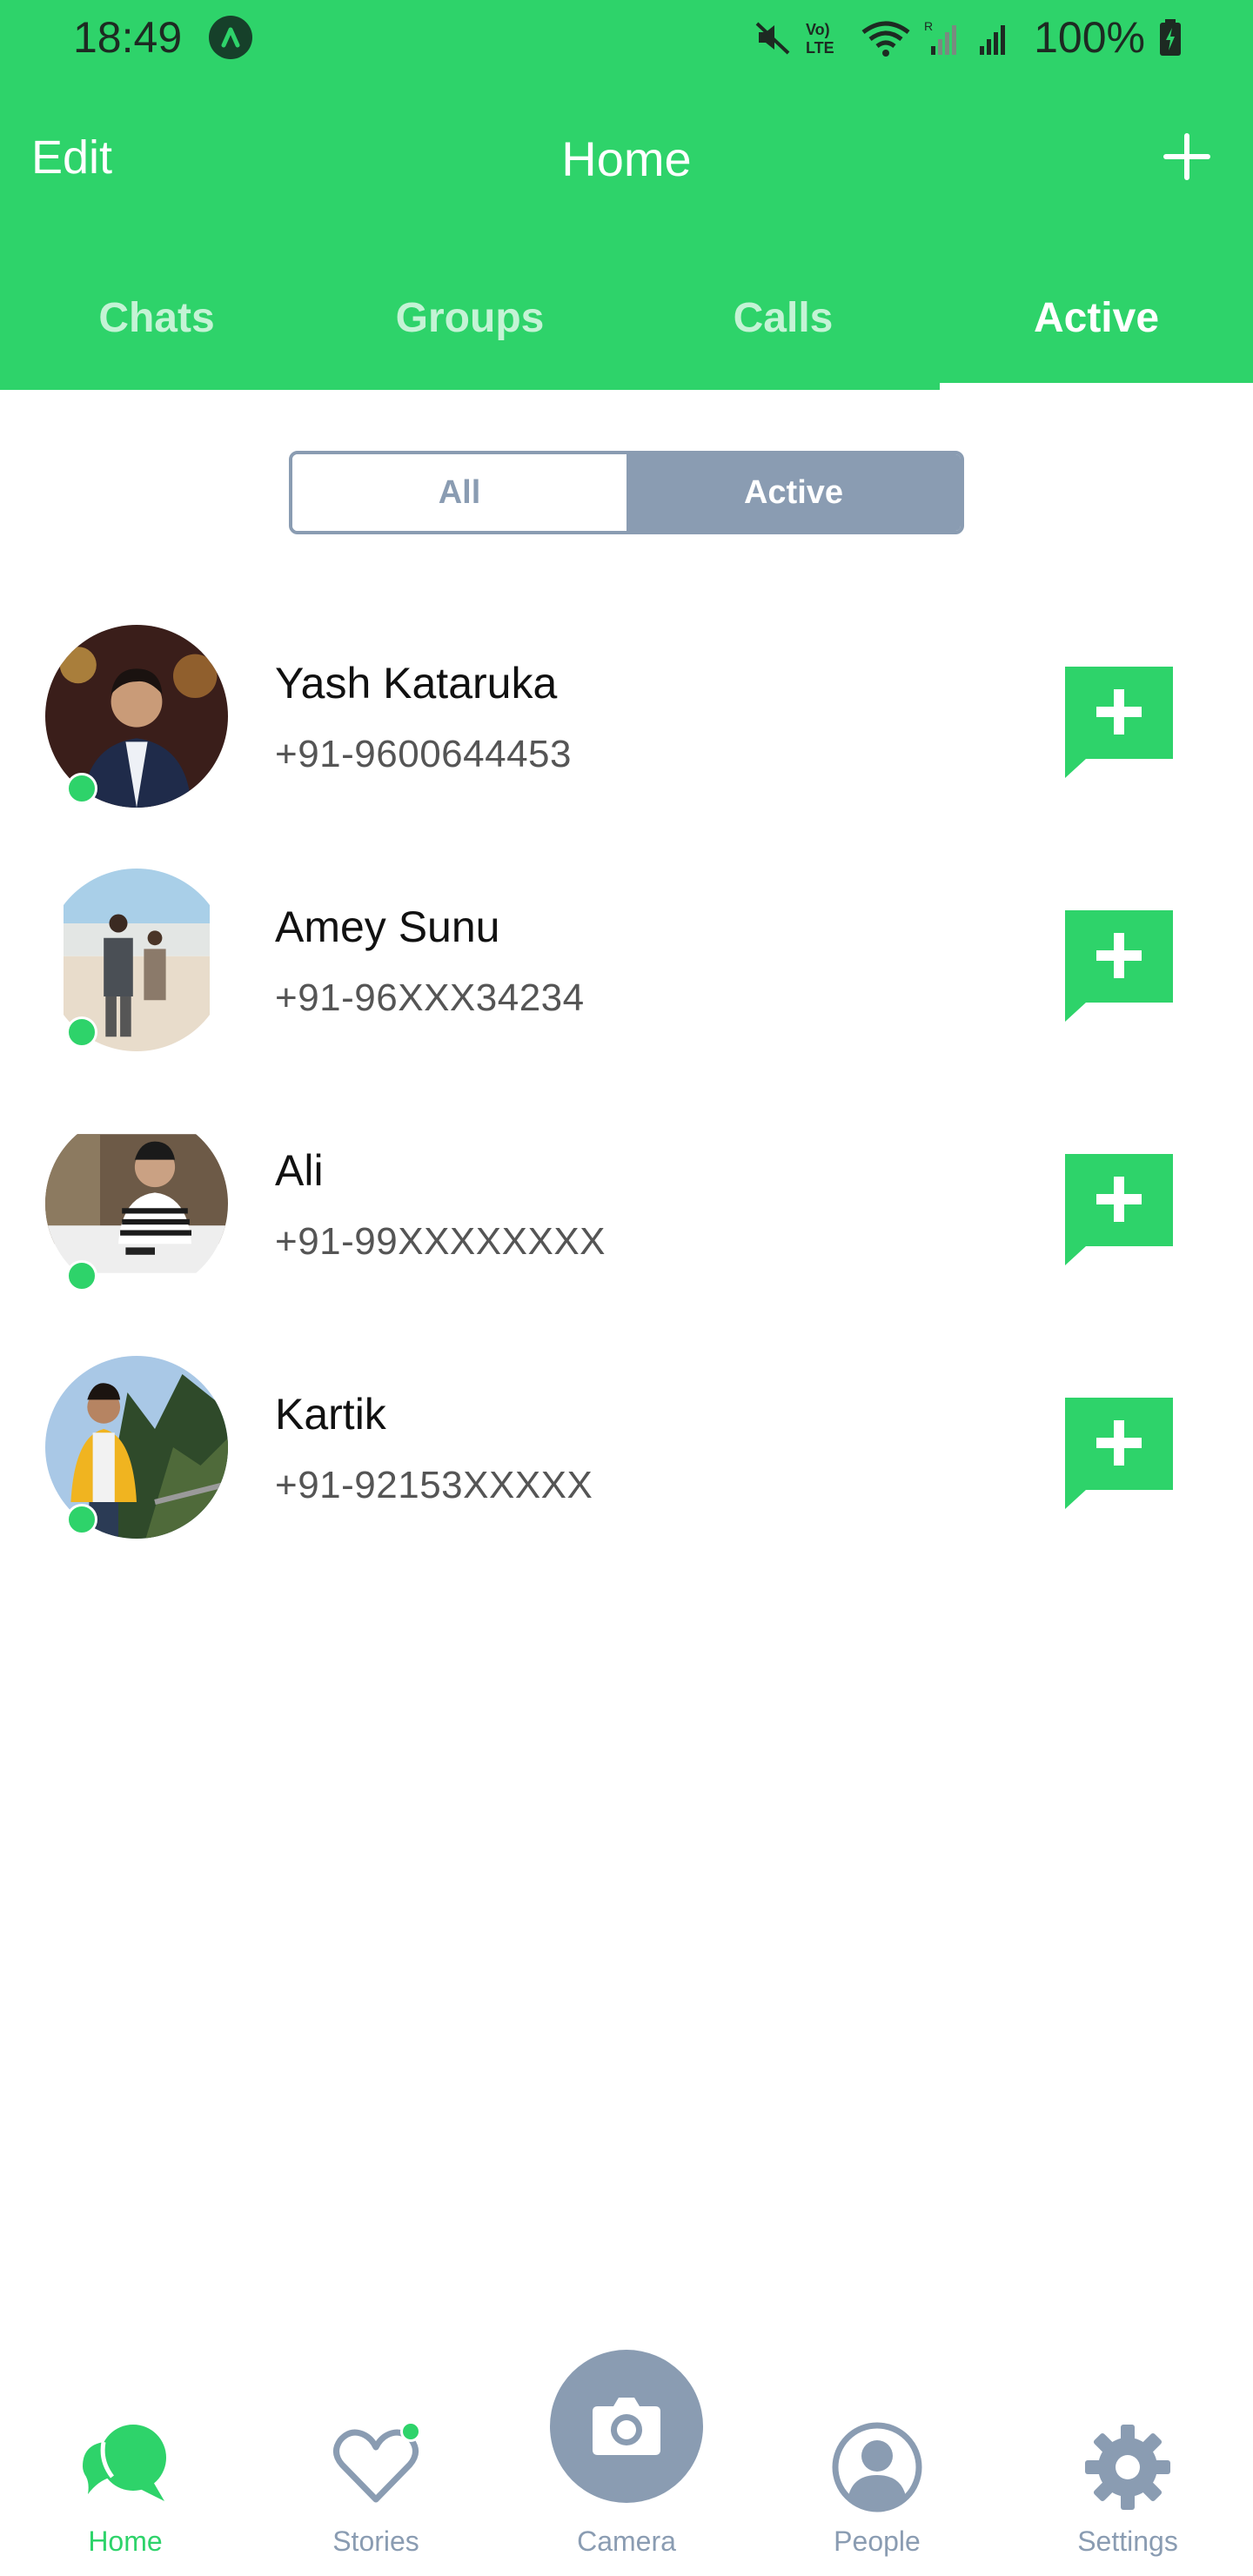 This screenshot has width=1253, height=2576. Describe the element at coordinates (230, 37) in the screenshot. I see `app-notification-icon` at that location.